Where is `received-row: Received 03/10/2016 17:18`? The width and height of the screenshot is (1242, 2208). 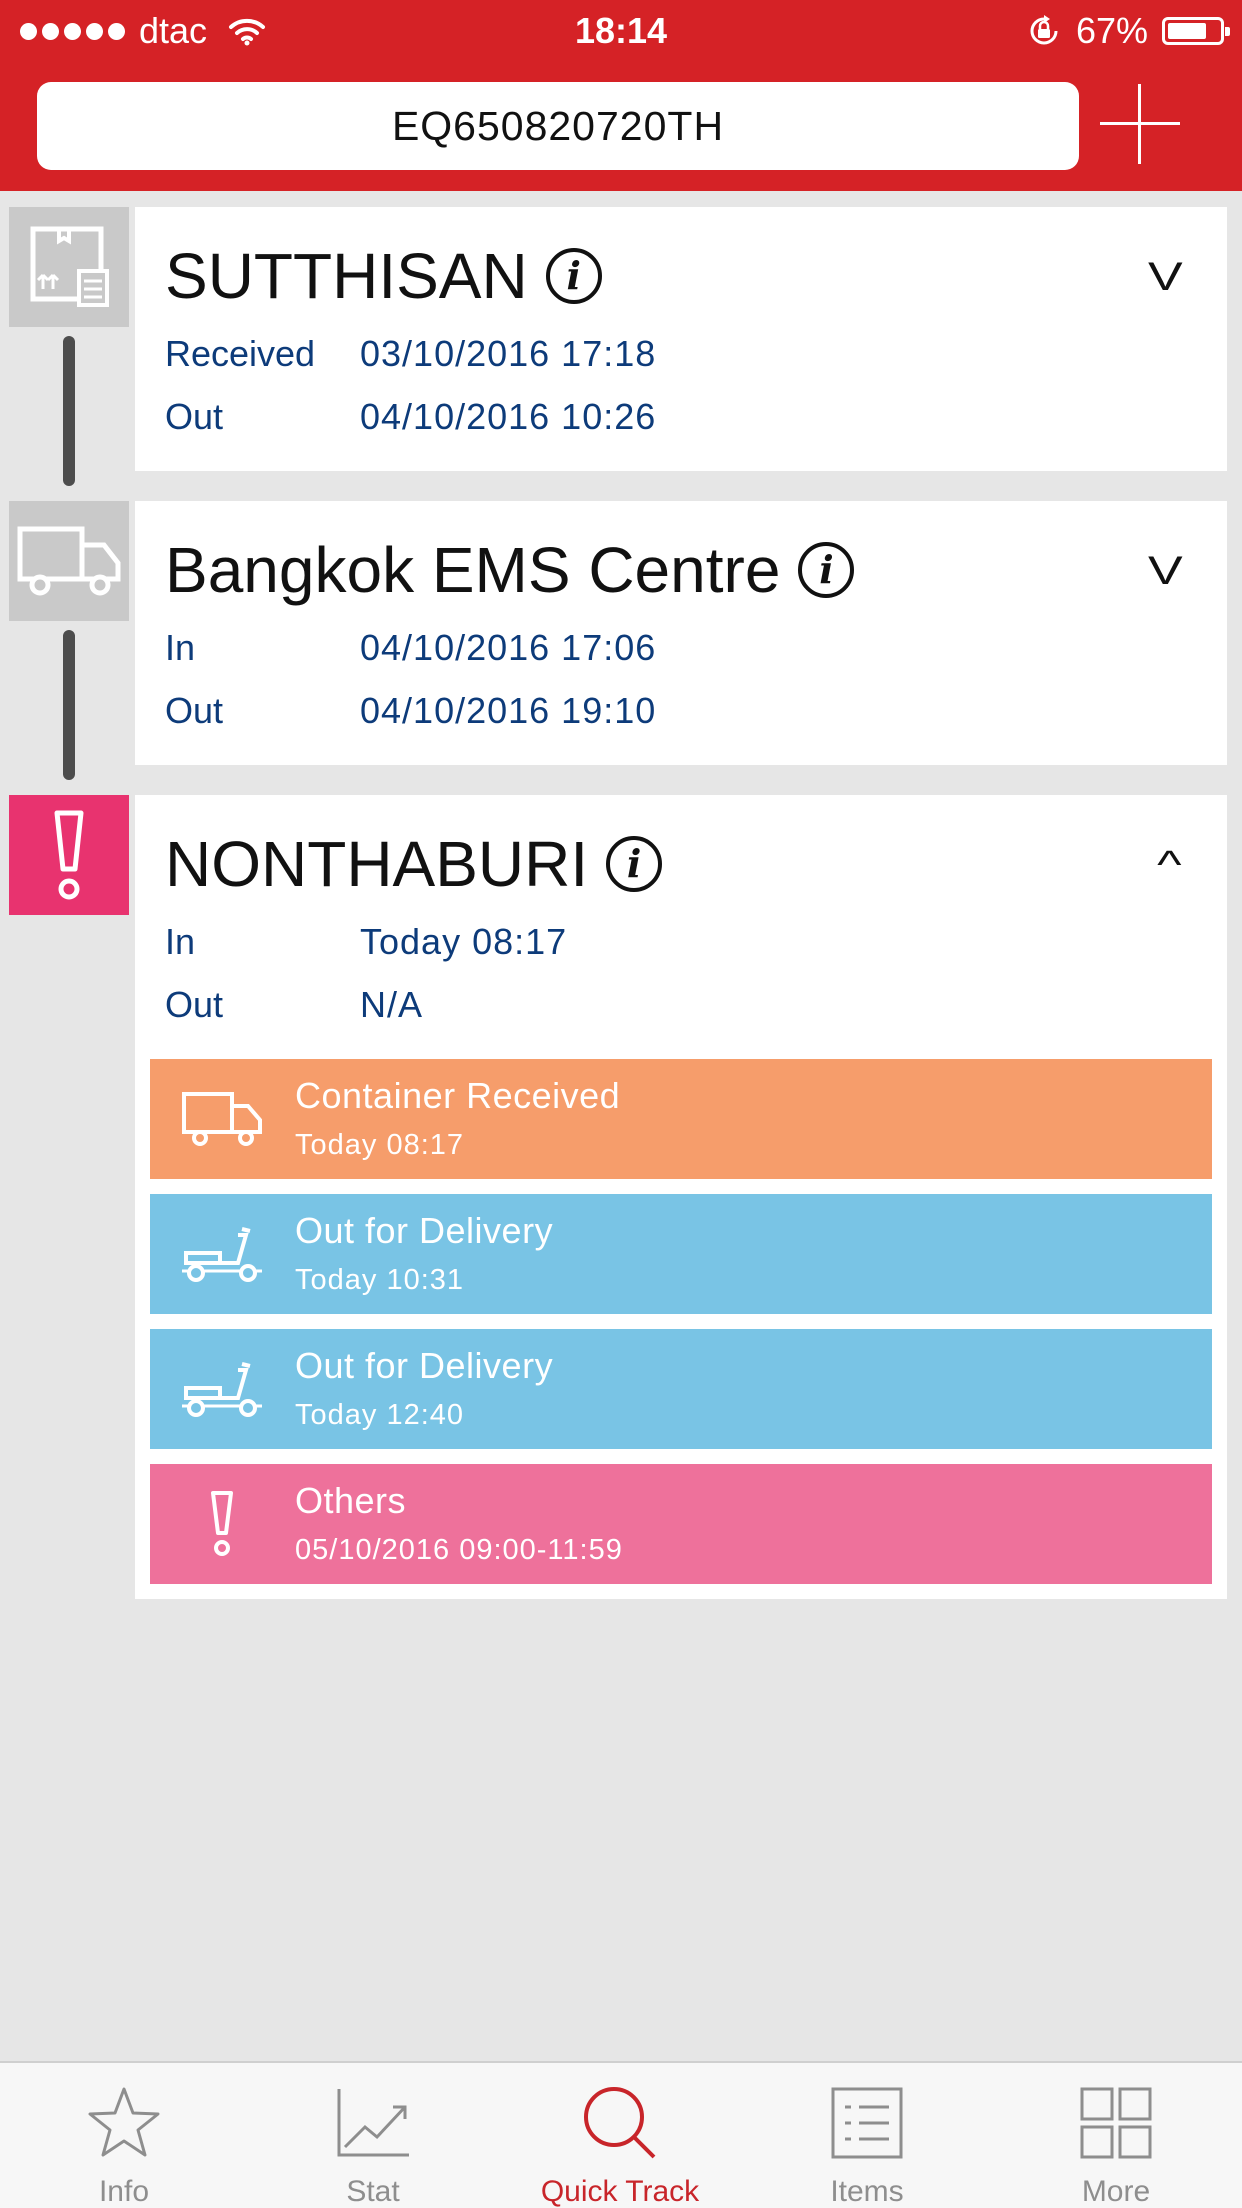 received-row: Received 03/10/2016 17:18 is located at coordinates (410, 354).